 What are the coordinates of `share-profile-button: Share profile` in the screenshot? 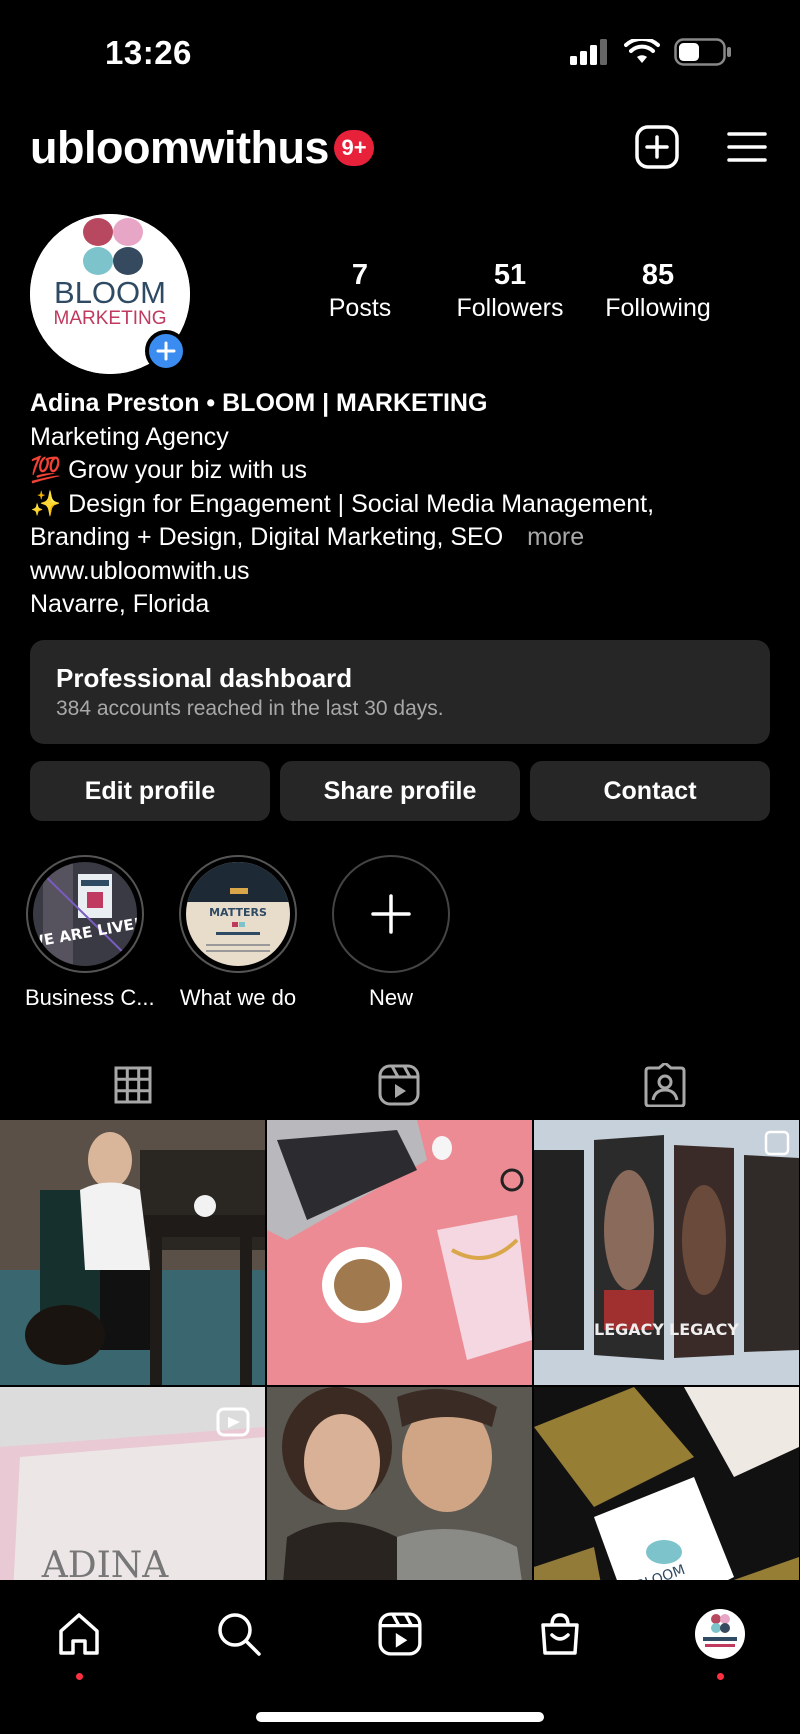 It's located at (400, 791).